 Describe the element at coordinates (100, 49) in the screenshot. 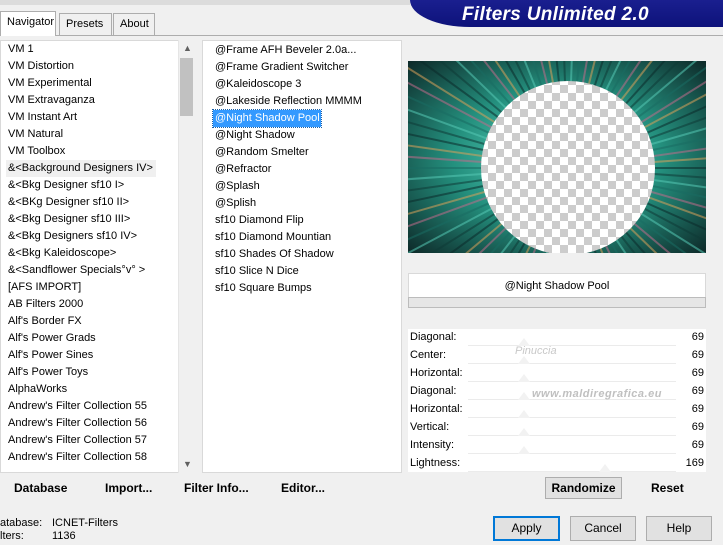

I see `category-item: VM 1` at that location.